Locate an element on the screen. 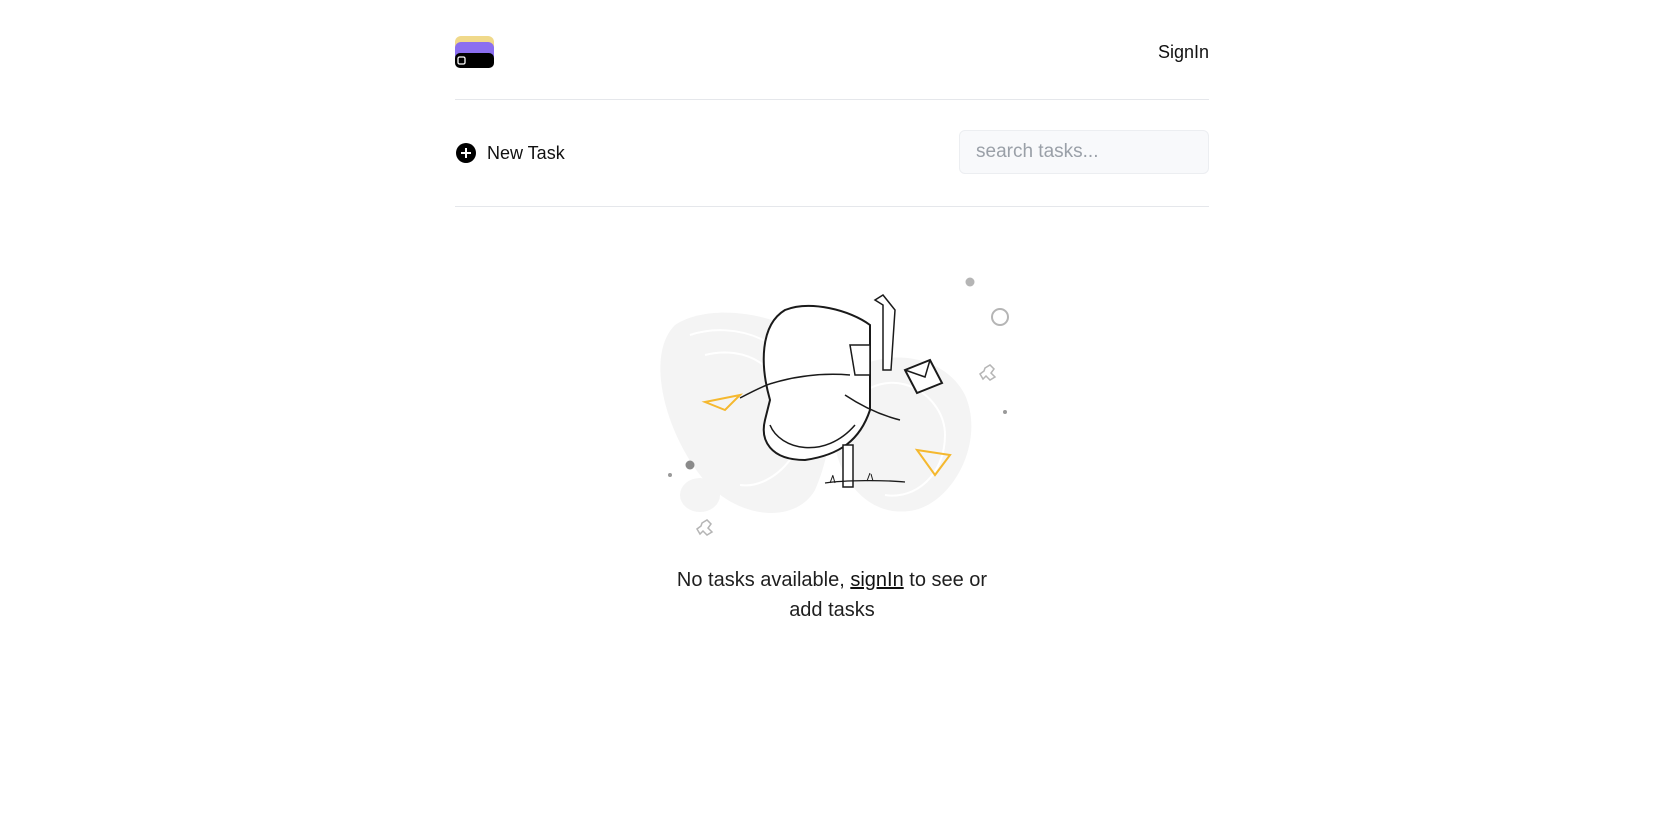 The height and width of the screenshot is (817, 1661). search-input is located at coordinates (1084, 152).